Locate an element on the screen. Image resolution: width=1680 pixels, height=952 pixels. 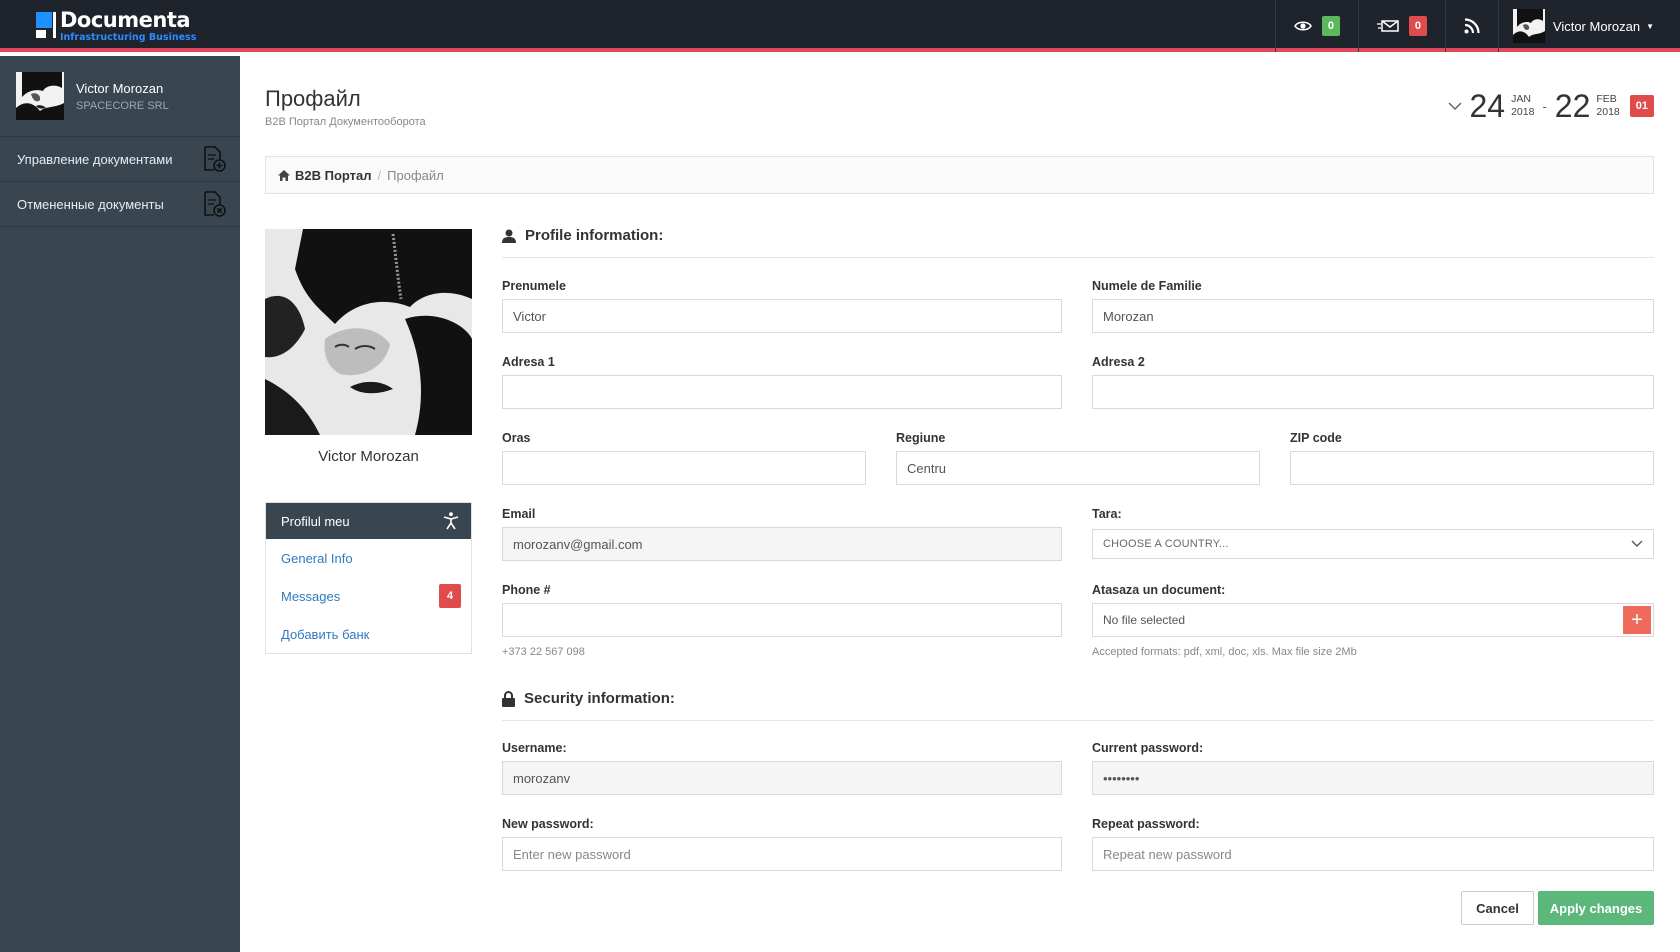
sidebar-item-label: Отмененные документы is located at coordinates (90, 204).